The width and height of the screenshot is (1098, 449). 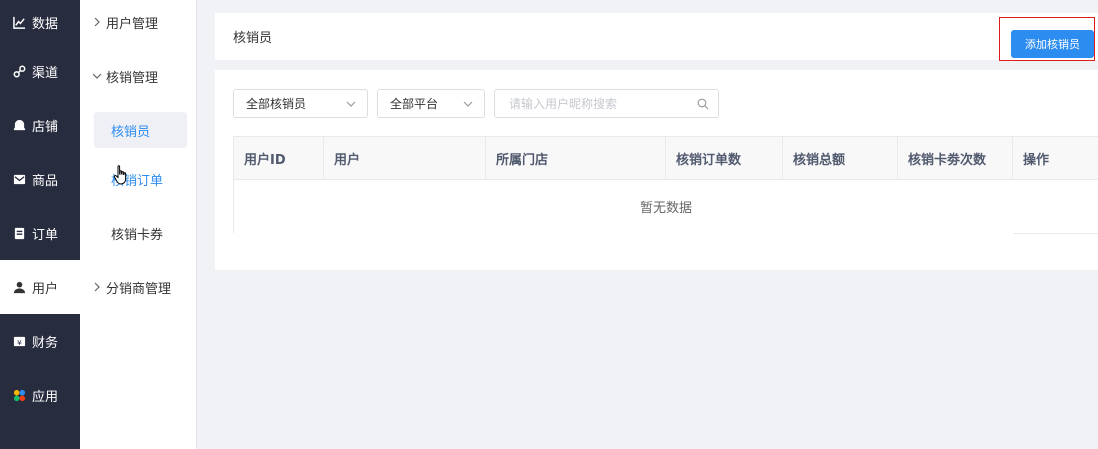 I want to click on table-body: 暂无数据, so click(x=665, y=207).